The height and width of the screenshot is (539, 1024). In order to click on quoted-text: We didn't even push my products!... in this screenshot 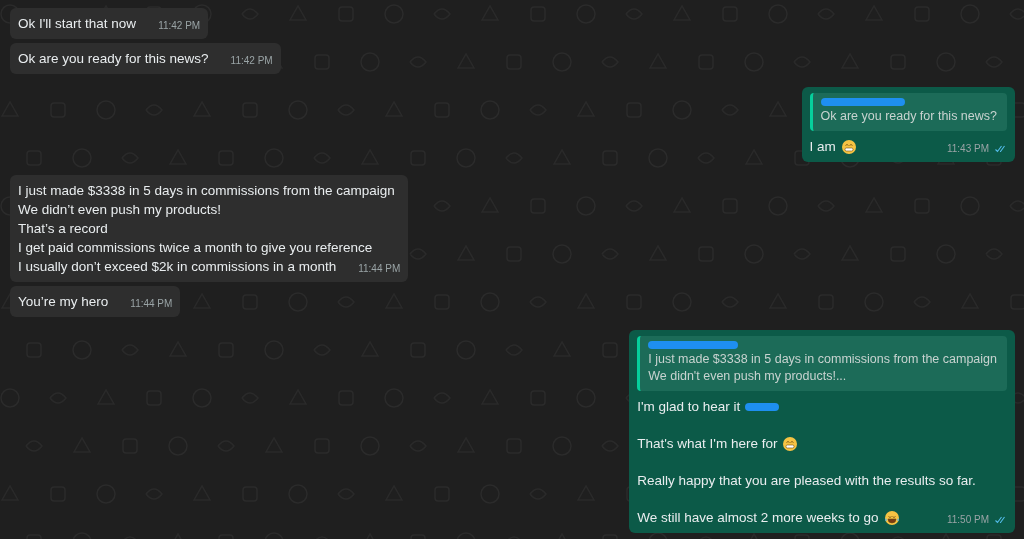, I will do `click(748, 376)`.